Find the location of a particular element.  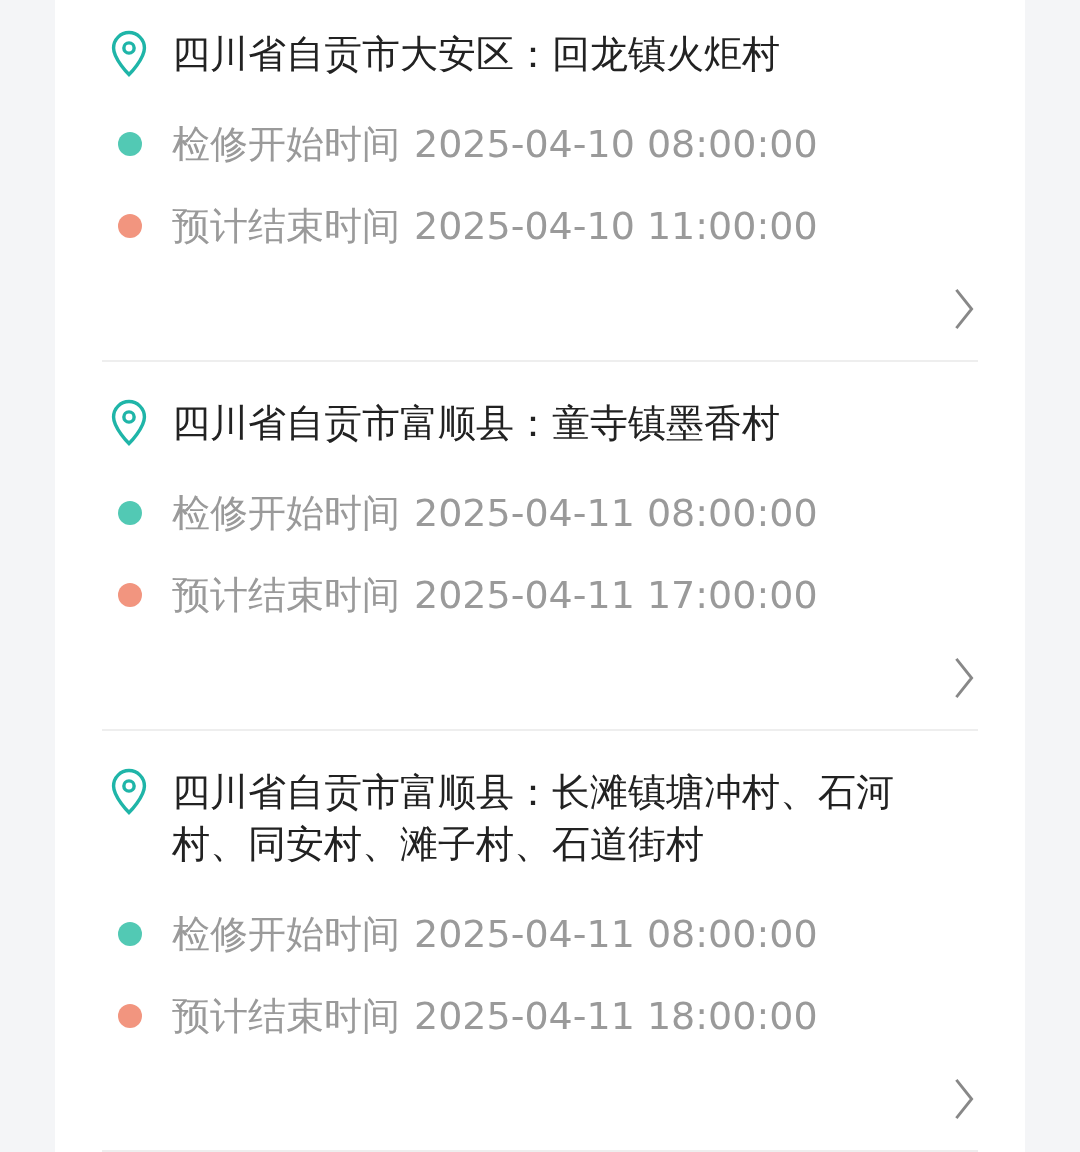

time-value: 2025-04-11 18:00:00 is located at coordinates (616, 1016).